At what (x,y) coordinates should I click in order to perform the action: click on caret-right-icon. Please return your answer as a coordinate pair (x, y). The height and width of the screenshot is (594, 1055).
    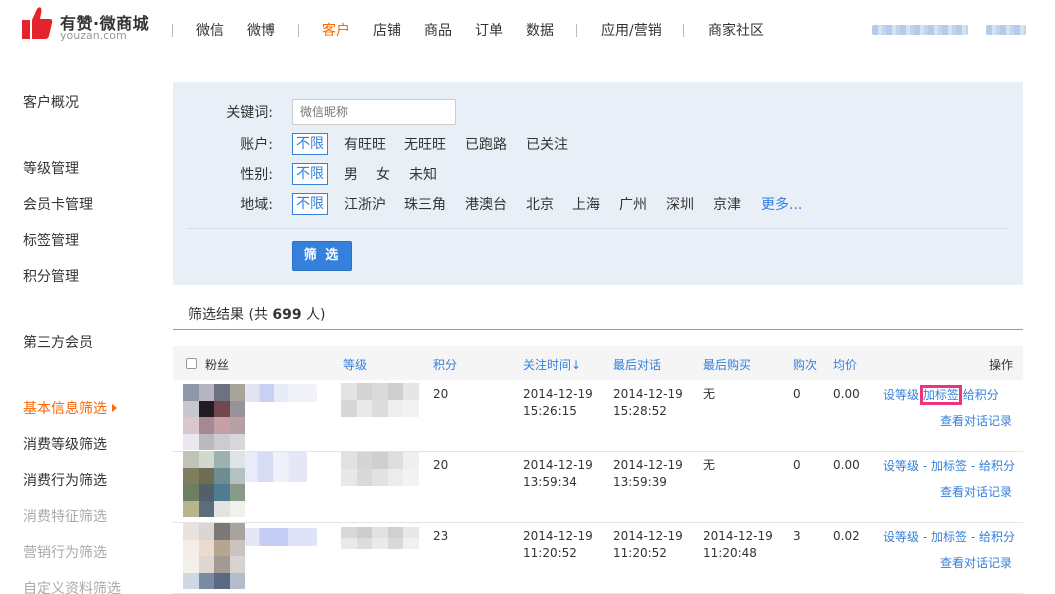
    Looking at the image, I should click on (114, 408).